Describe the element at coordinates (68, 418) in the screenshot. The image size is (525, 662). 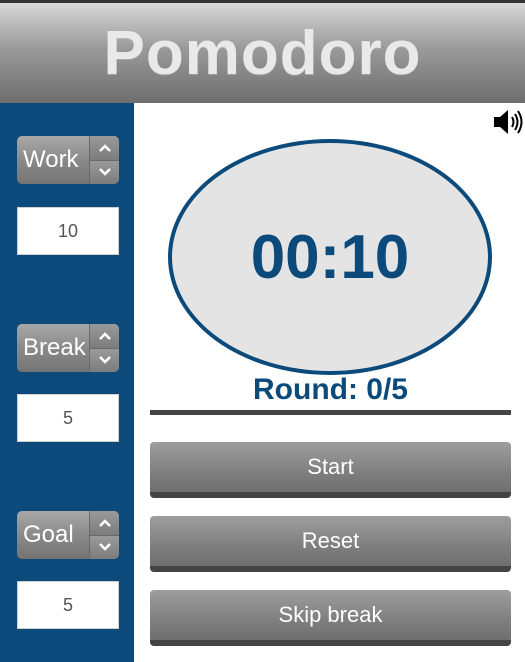
I see `break-minutes-input: 5` at that location.